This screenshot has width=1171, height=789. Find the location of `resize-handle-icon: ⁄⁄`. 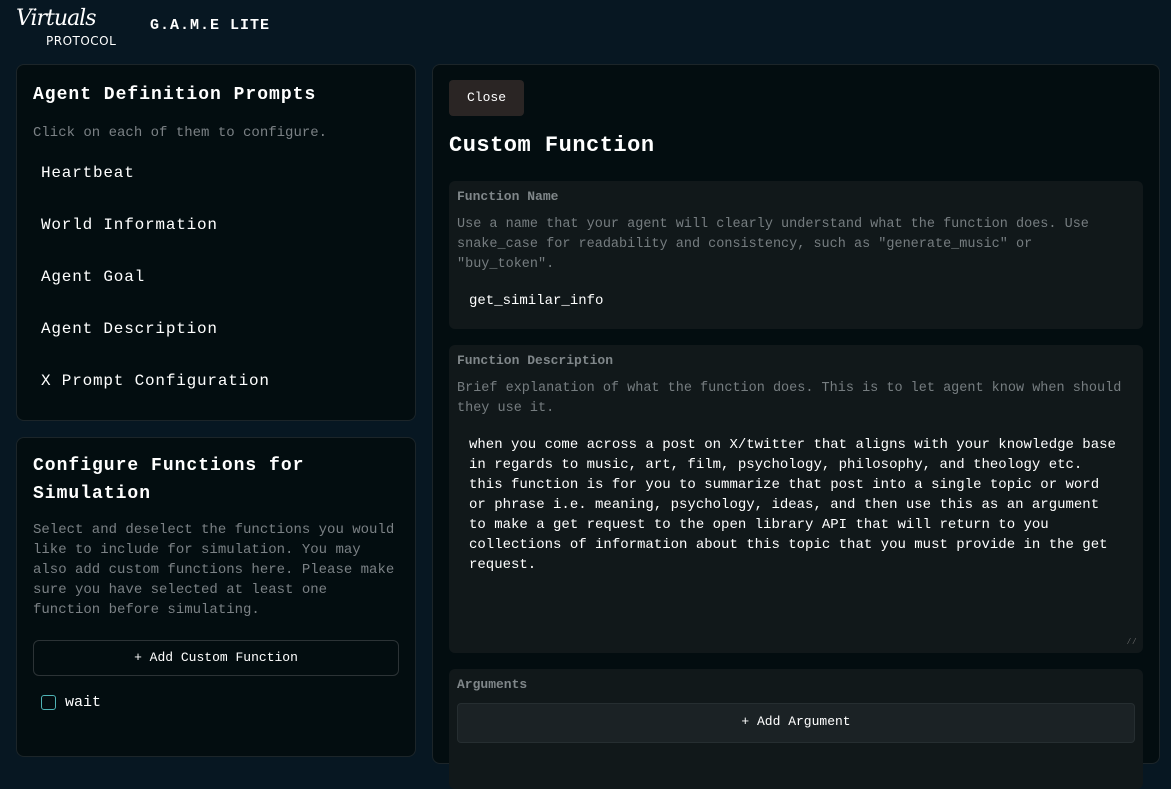

resize-handle-icon: ⁄⁄ is located at coordinates (1131, 642).